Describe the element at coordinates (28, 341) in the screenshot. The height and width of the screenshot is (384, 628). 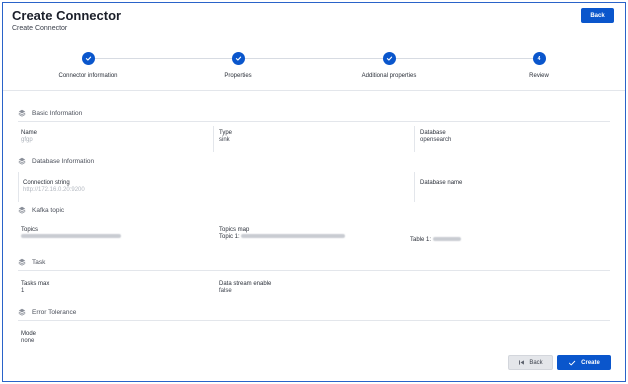
I see `field-value: none` at that location.